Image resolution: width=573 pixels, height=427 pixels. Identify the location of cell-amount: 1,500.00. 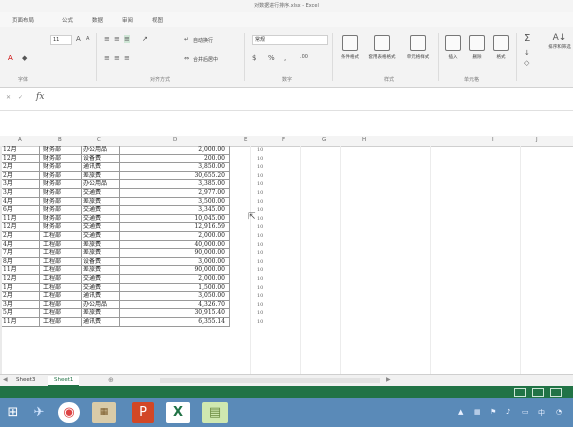
(175, 288).